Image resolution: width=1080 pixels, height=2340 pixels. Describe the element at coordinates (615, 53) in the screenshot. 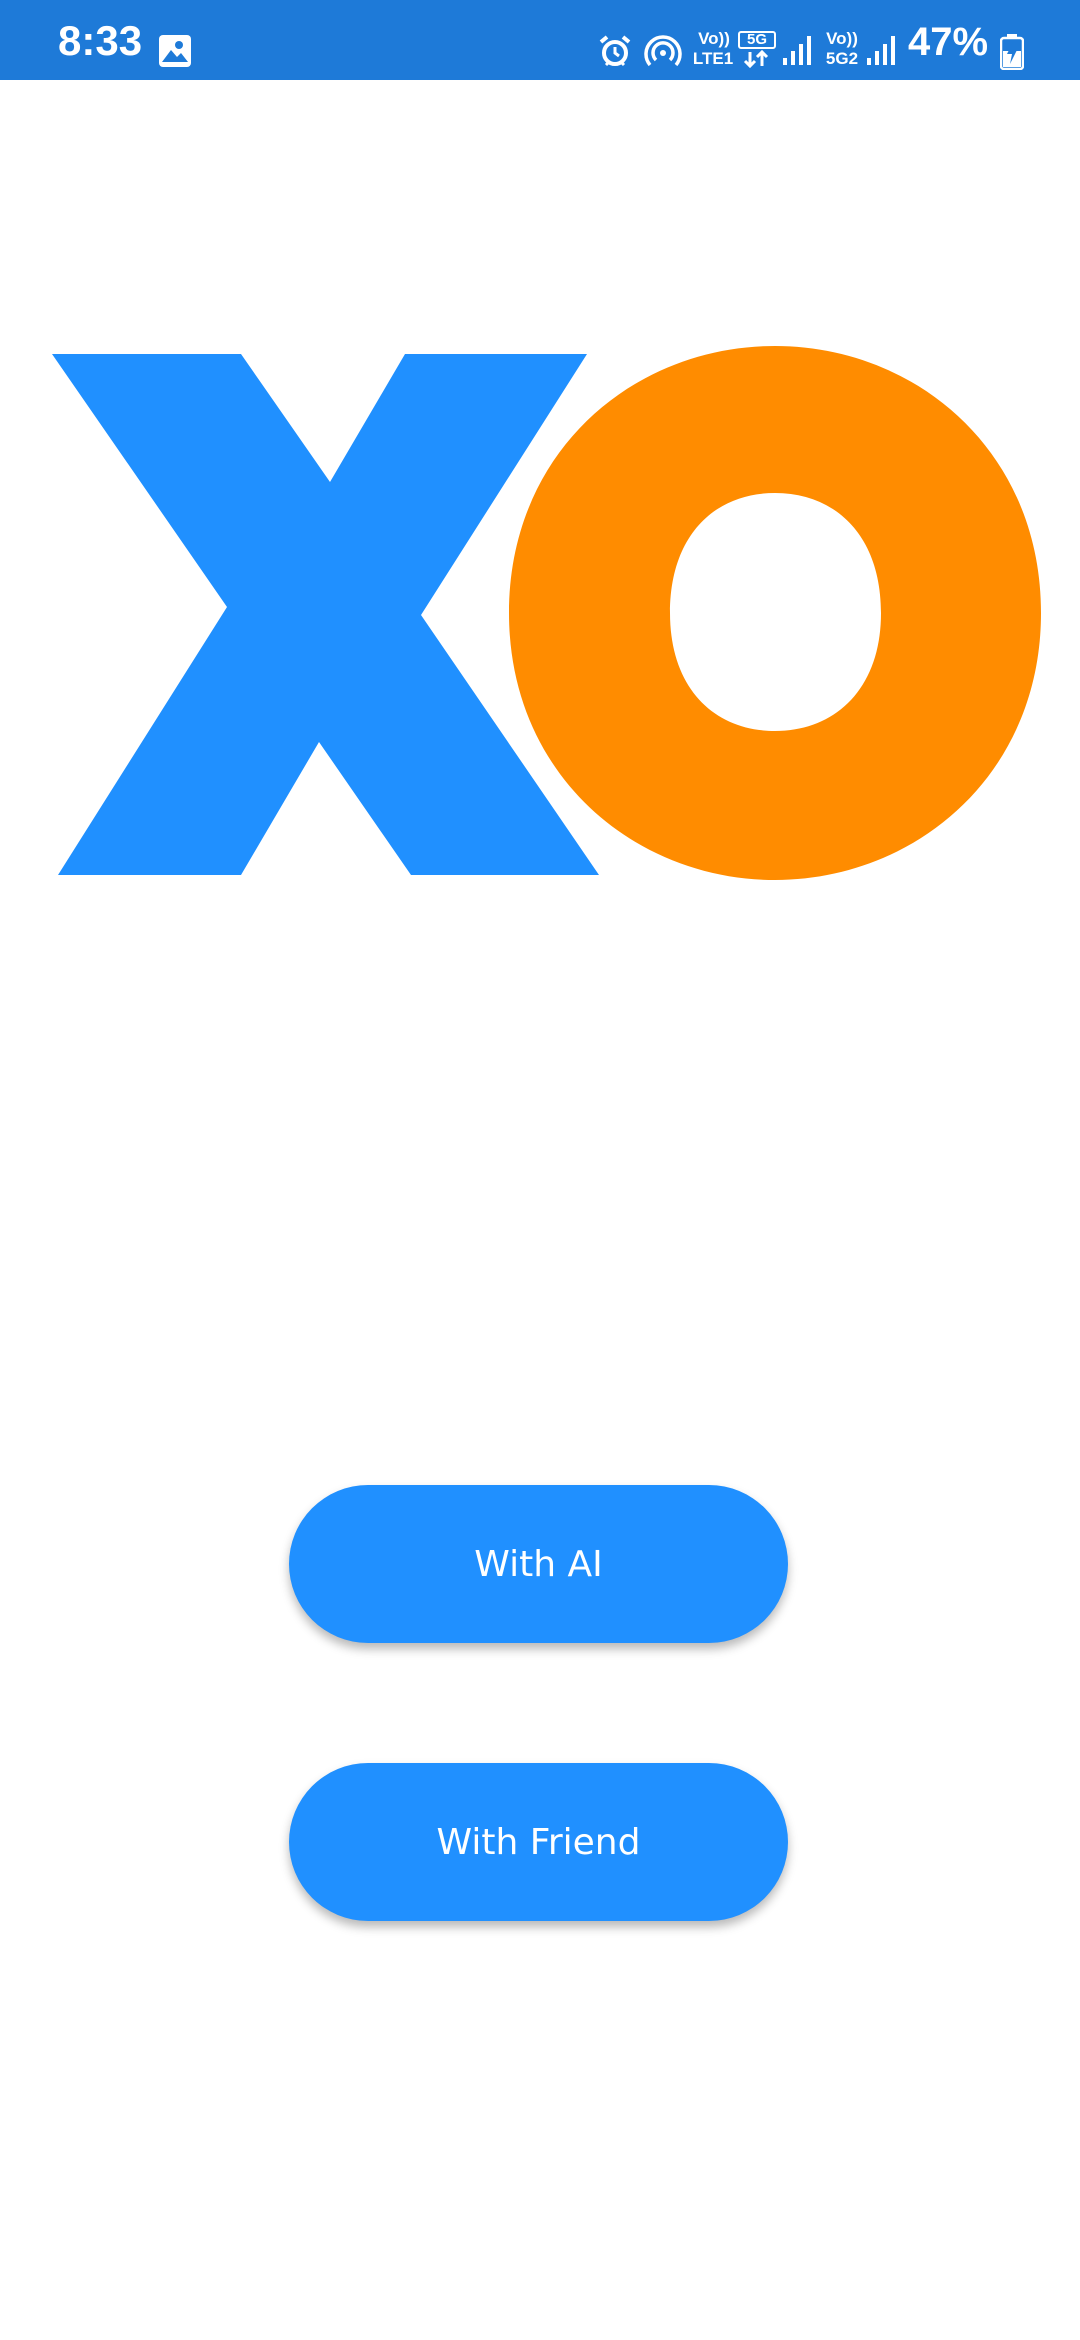

I see `alarm-icon` at that location.